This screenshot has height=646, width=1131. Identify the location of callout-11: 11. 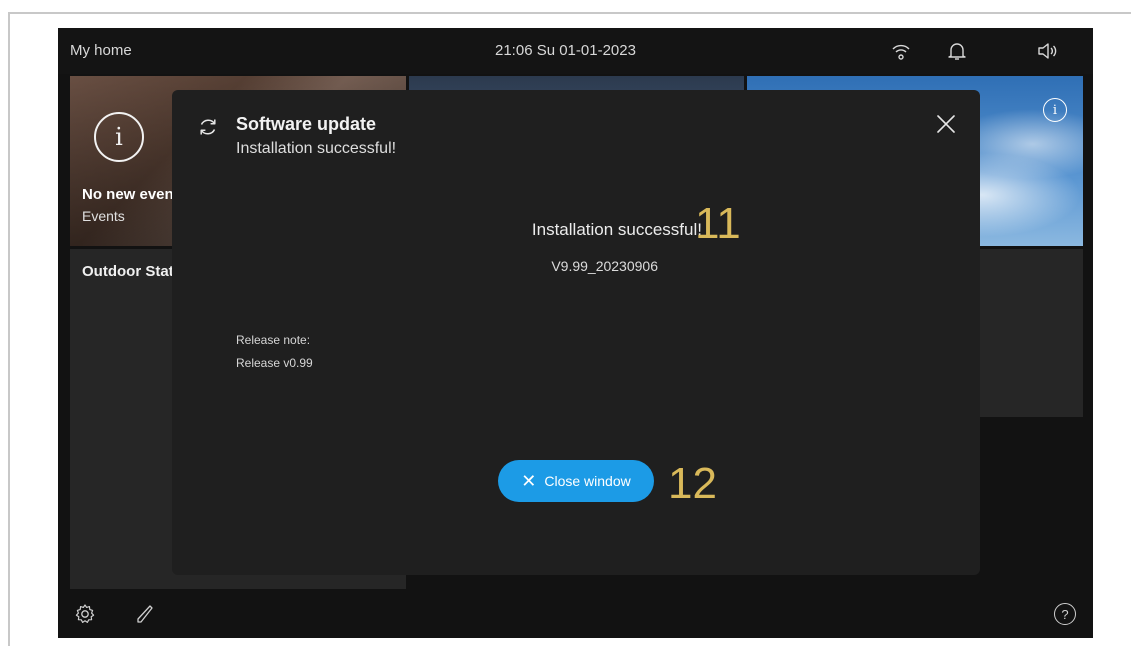
(718, 223).